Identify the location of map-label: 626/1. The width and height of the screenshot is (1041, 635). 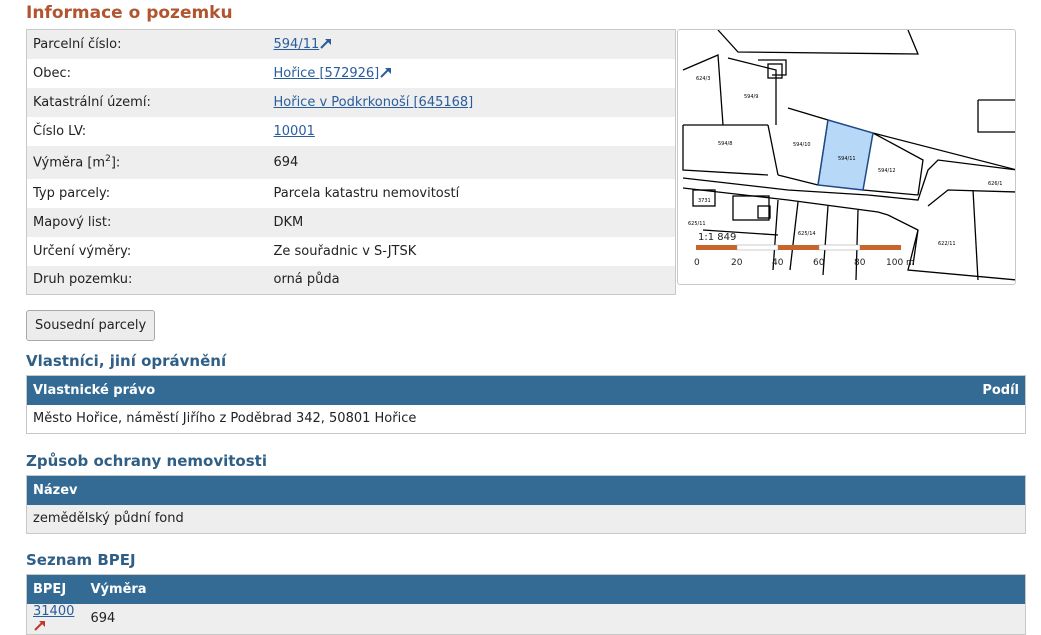
(995, 184).